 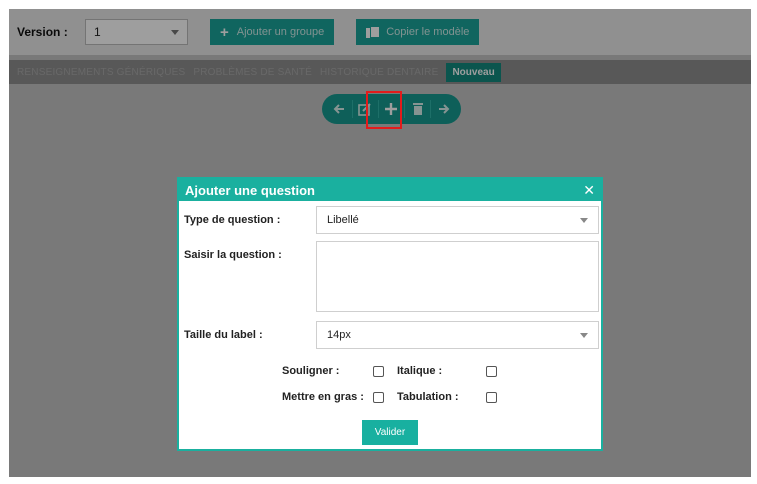 I want to click on label-size-select: 14px, so click(x=457, y=335).